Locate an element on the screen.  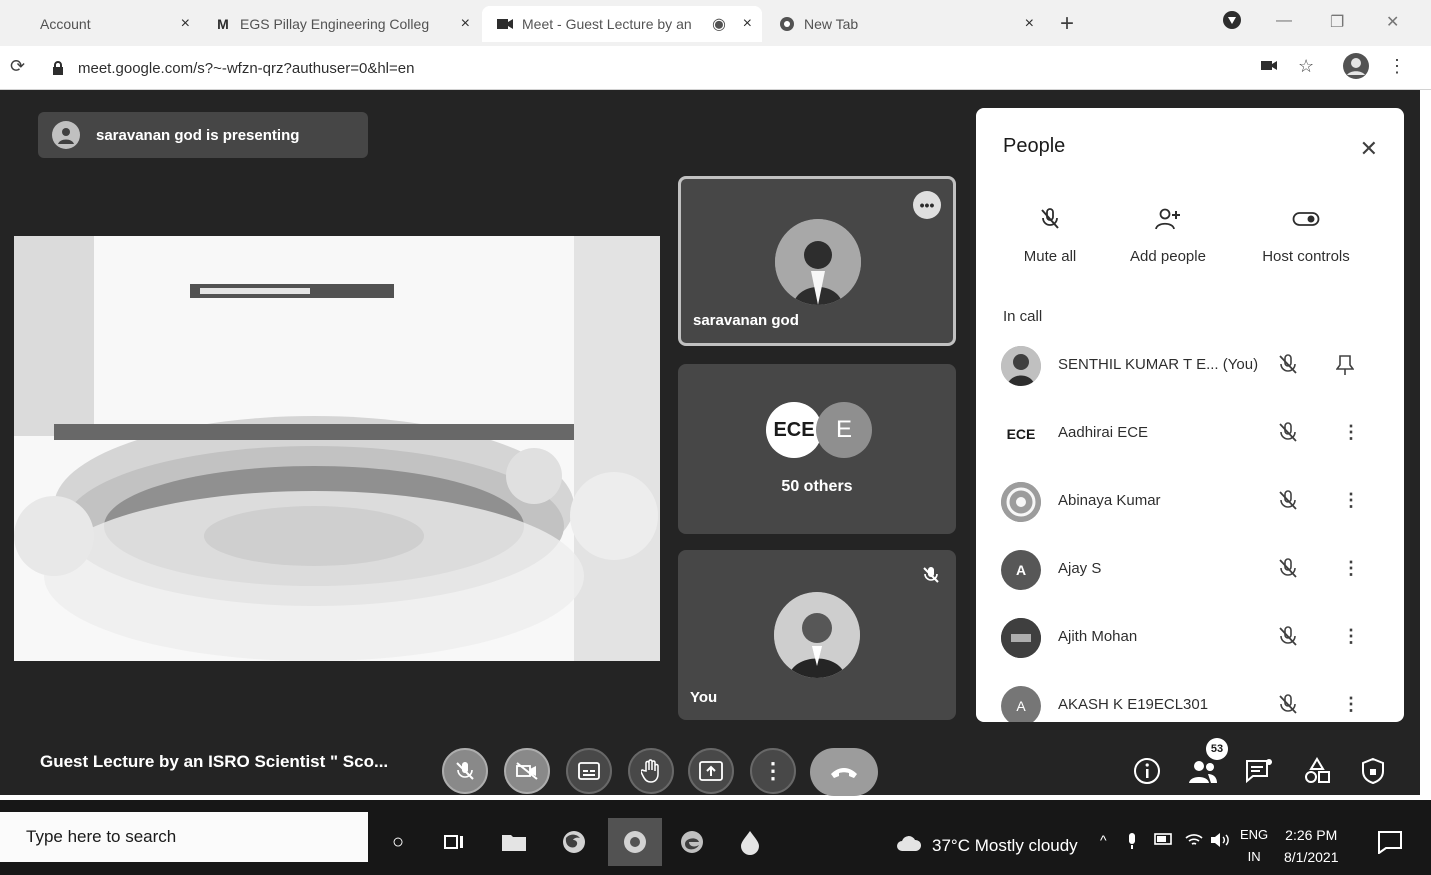
volume-icon is located at coordinates (1221, 841).